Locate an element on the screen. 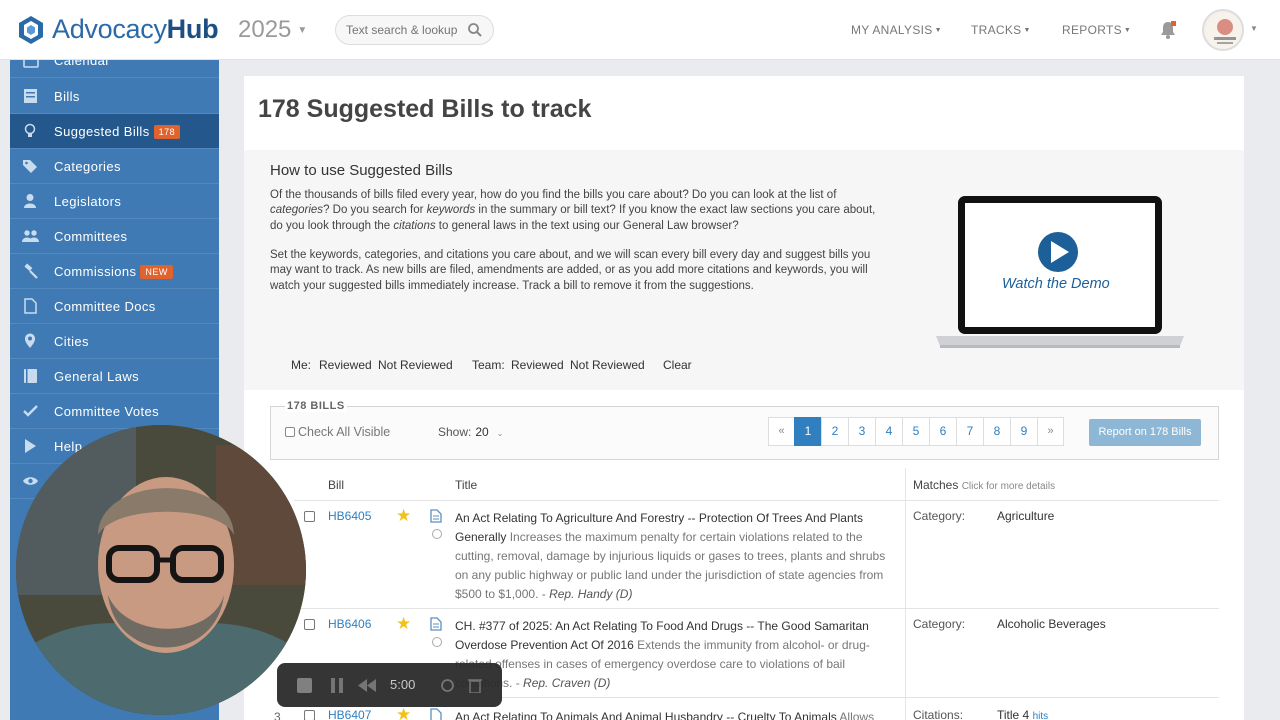  filter-me-reviewed: Reviewed is located at coordinates (345, 365).